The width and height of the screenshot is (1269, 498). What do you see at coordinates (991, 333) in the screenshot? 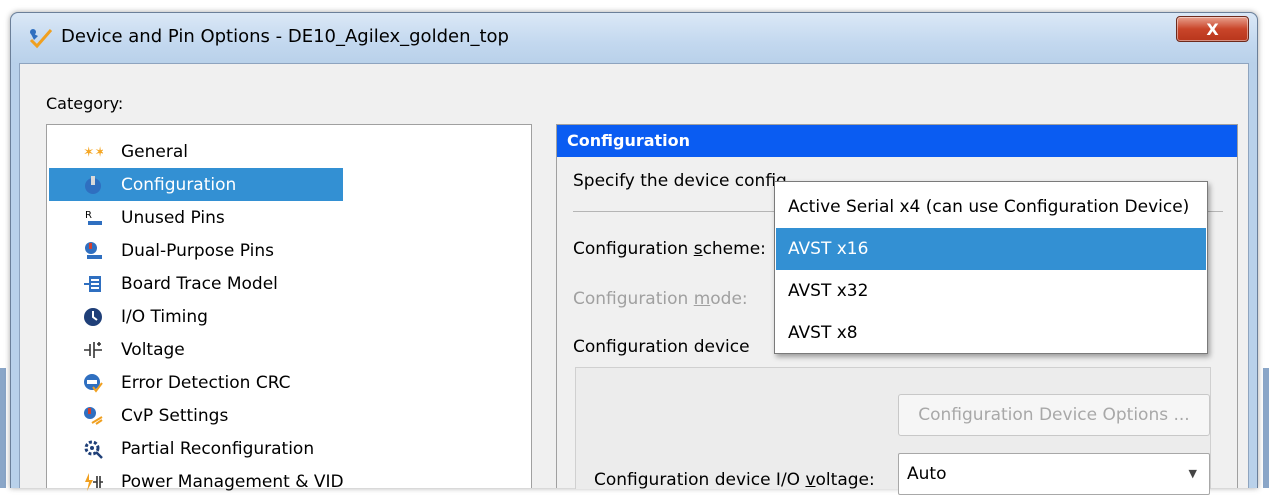
I see `dropdown-option-avst-x8: AVST x8` at bounding box center [991, 333].